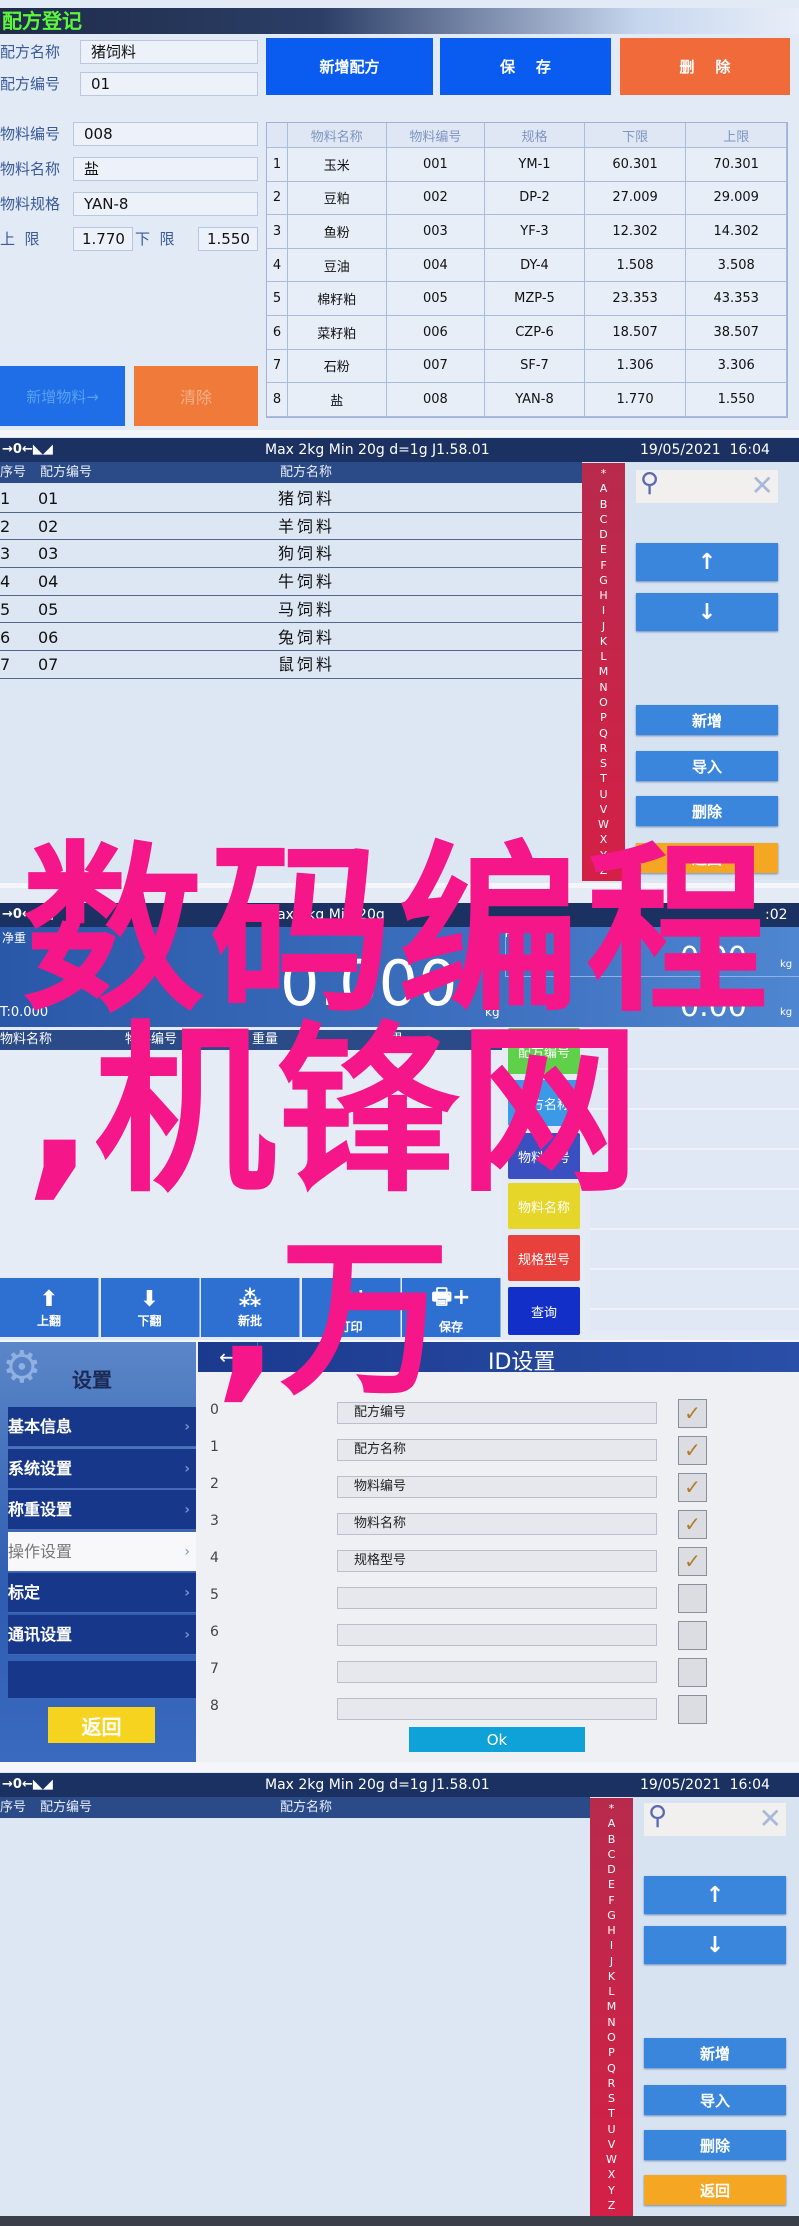 The width and height of the screenshot is (799, 2226). I want to click on upper-limit-input: 1.770, so click(103, 239).